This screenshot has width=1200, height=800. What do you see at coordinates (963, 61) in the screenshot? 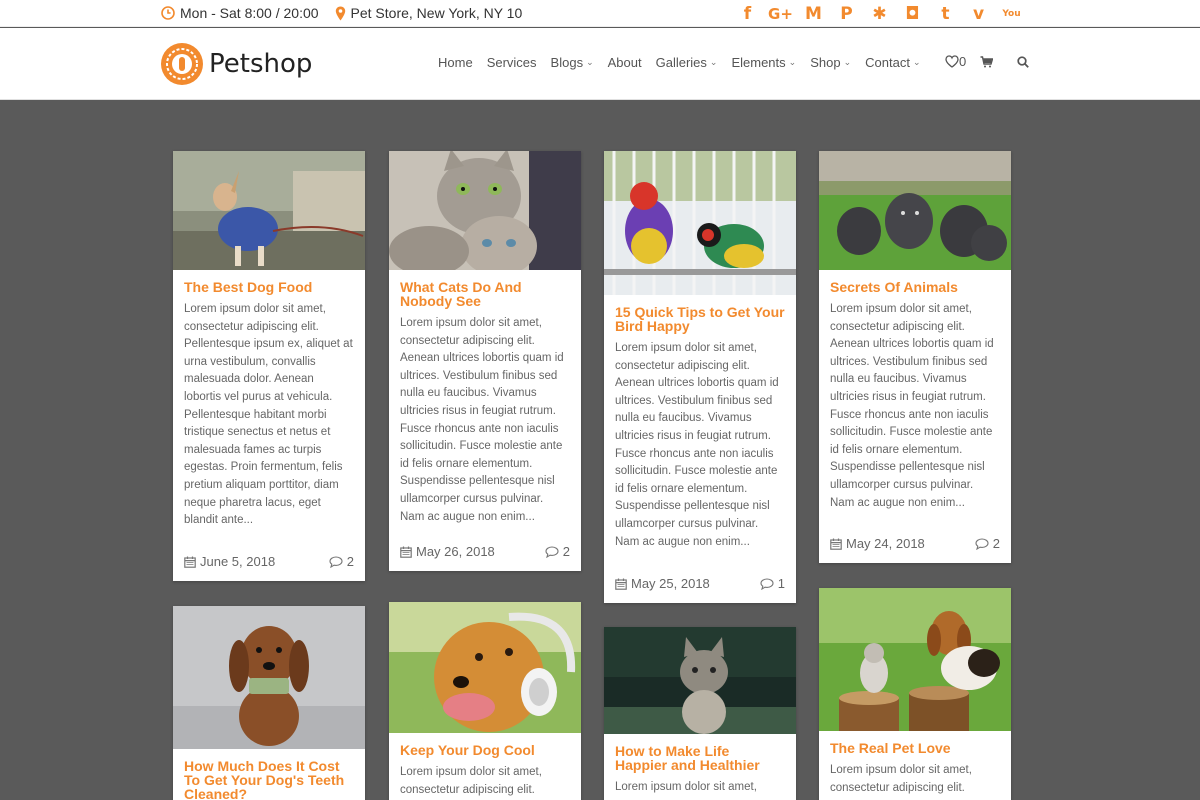
I see `wishlist-count: 0` at bounding box center [963, 61].